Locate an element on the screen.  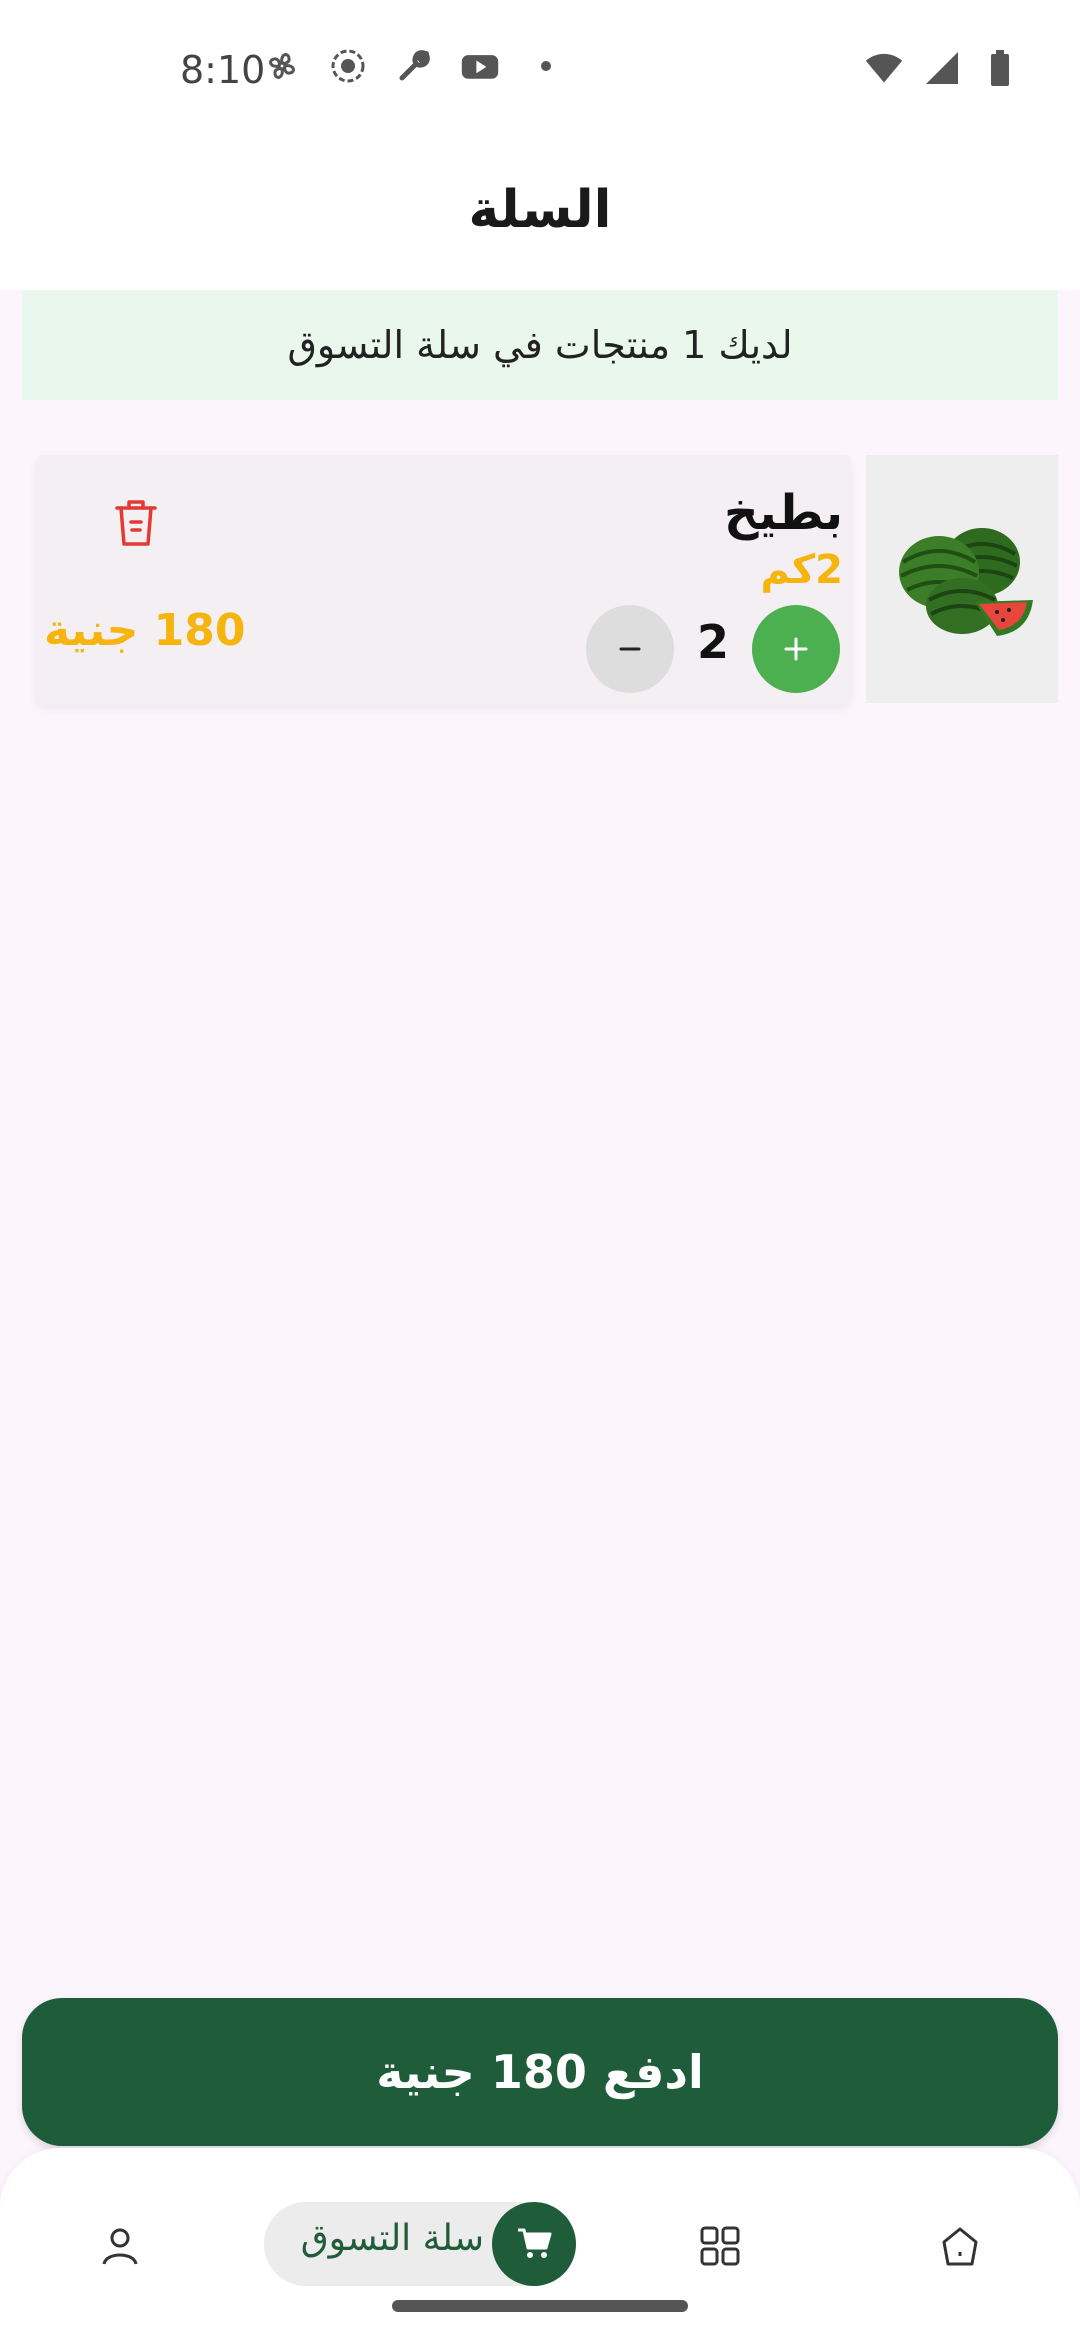
nav-home is located at coordinates (960, 2248).